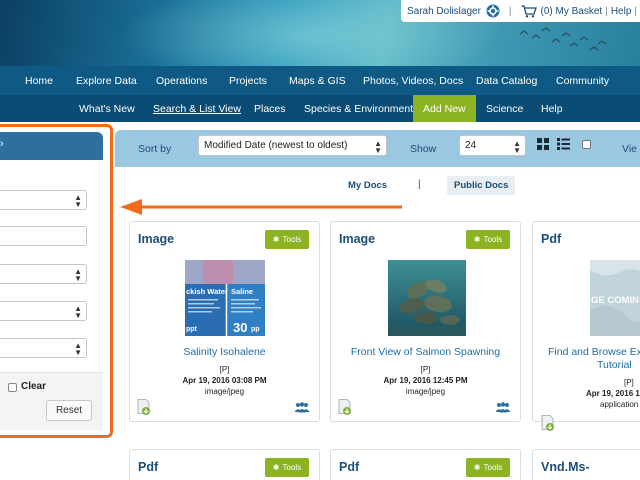 The width and height of the screenshot is (640, 480). What do you see at coordinates (51, 146) in the screenshot?
I see `filter-panel-header: ›` at bounding box center [51, 146].